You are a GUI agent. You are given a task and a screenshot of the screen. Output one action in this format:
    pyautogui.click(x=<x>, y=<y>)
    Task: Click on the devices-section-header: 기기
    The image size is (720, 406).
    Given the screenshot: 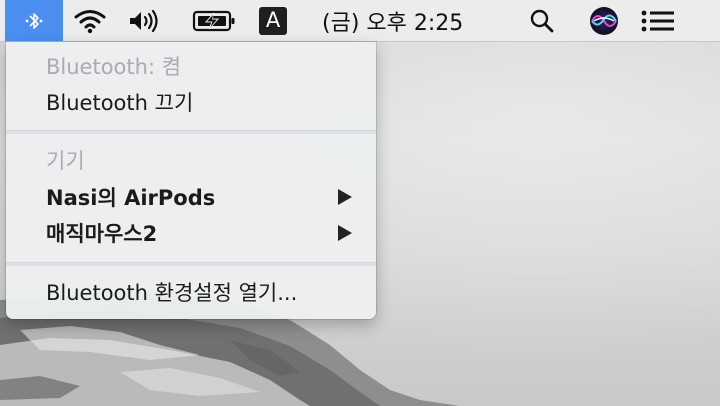 What is the action you would take?
    pyautogui.click(x=65, y=161)
    